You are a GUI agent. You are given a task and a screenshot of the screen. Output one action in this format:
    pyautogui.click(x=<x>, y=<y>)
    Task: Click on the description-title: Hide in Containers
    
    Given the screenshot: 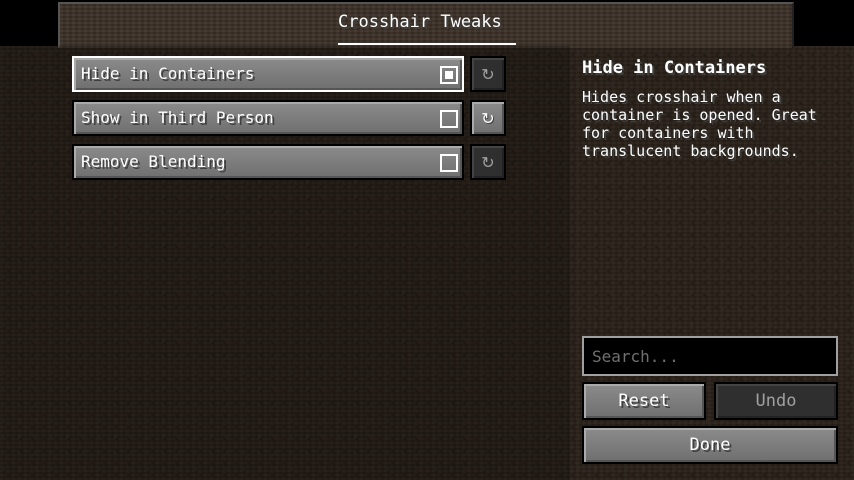 What is the action you would take?
    pyautogui.click(x=674, y=68)
    